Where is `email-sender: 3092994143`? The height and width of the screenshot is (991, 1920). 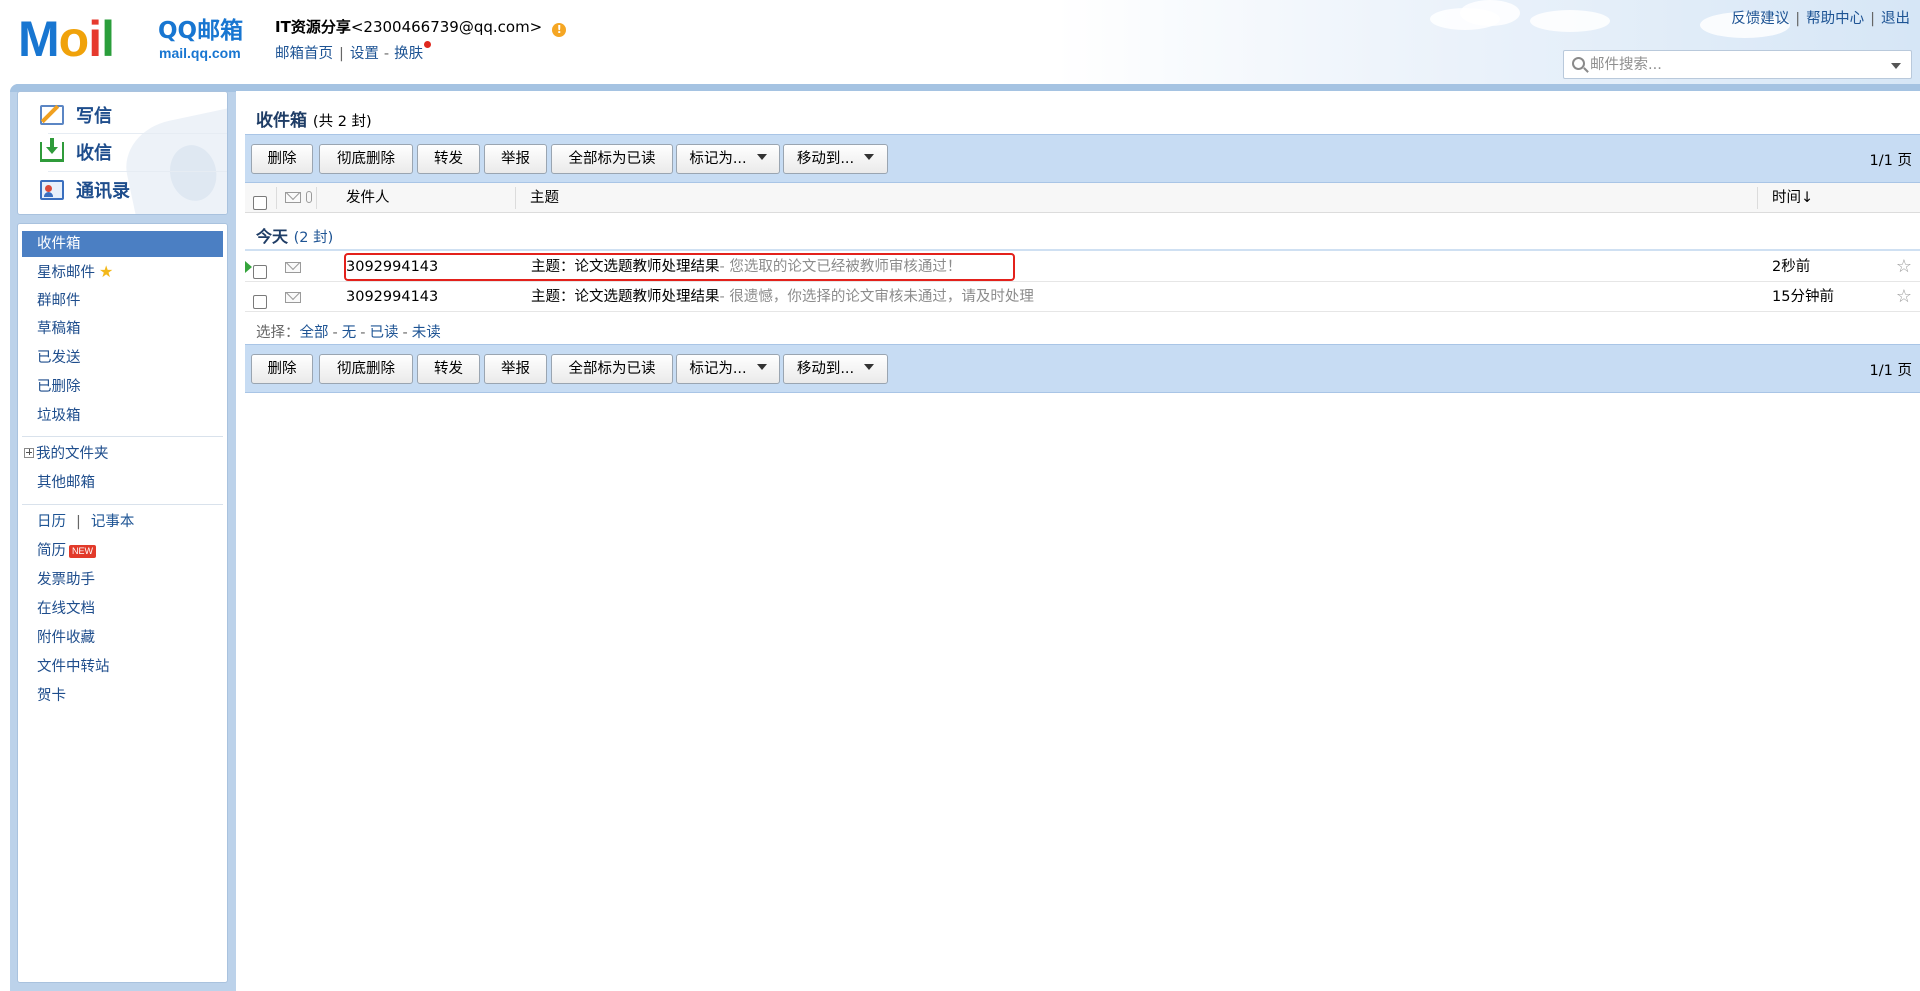 email-sender: 3092994143 is located at coordinates (392, 297).